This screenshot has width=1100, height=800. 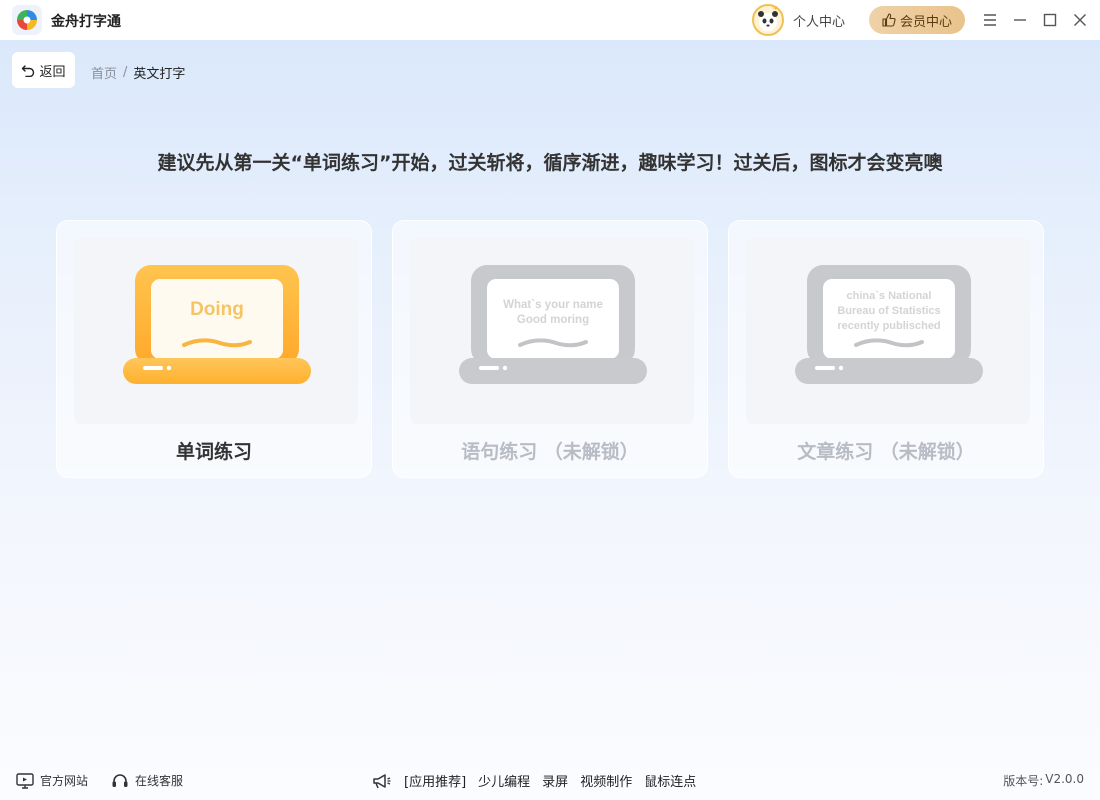 What do you see at coordinates (925, 22) in the screenshot?
I see `vip-center-label: 会员中心` at bounding box center [925, 22].